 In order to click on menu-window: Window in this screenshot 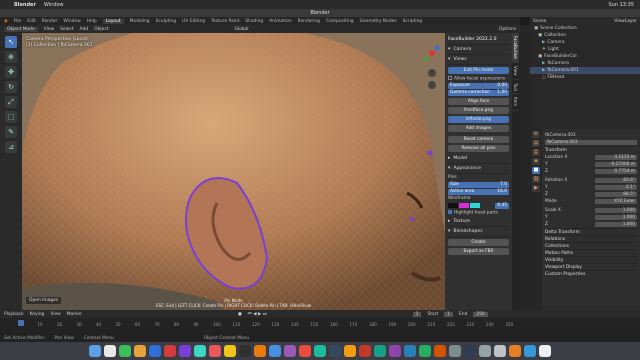, I will do `click(71, 21)`.